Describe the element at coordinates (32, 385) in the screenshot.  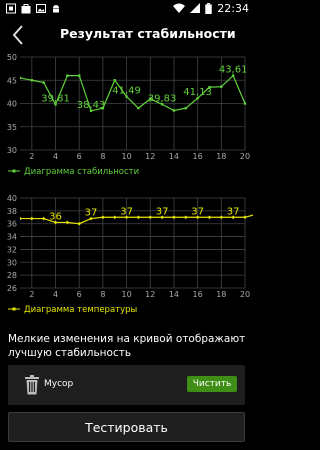
I see `trash-icon` at that location.